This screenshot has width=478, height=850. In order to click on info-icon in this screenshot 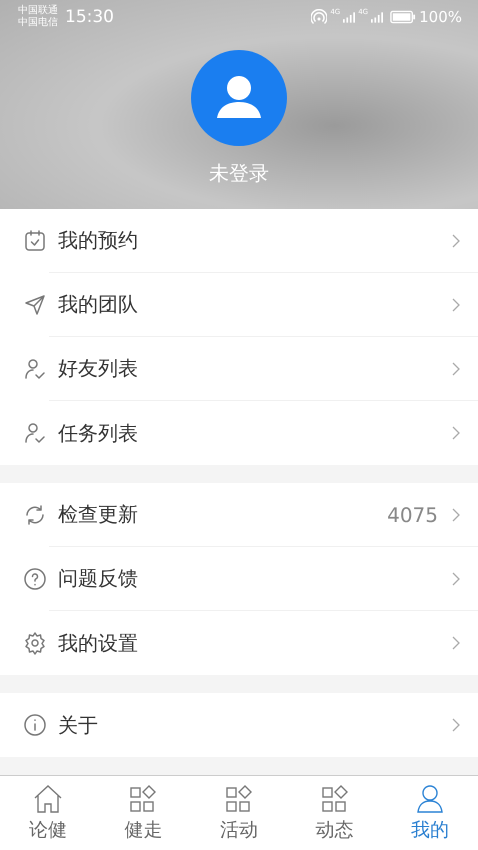, I will do `click(35, 725)`.